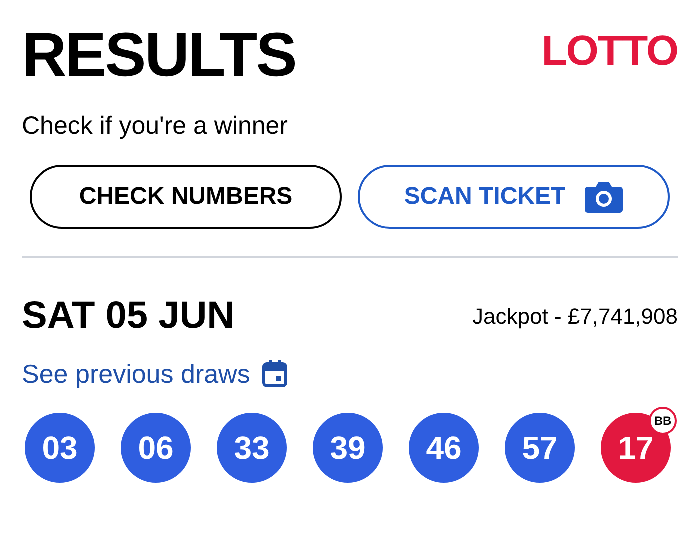 The image size is (700, 544). What do you see at coordinates (128, 316) in the screenshot?
I see `draw-date: SAT 05 JUN` at bounding box center [128, 316].